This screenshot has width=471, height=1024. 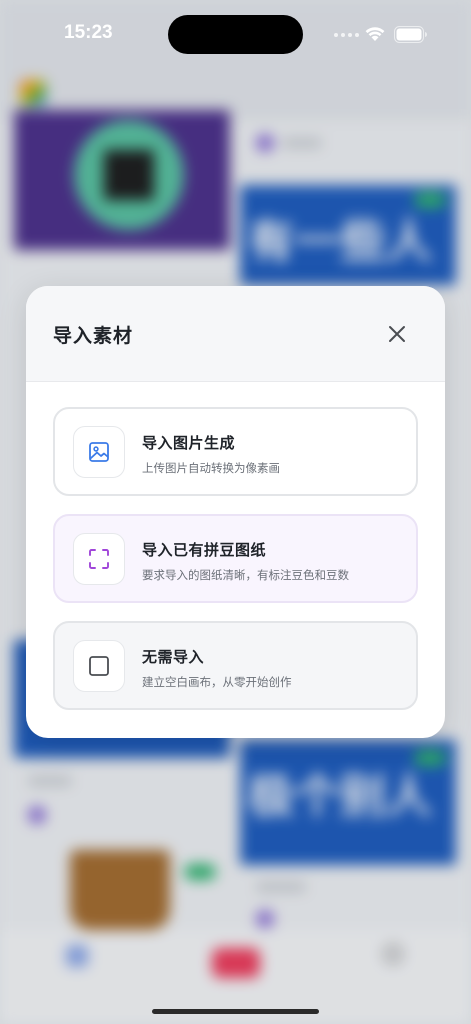 What do you see at coordinates (204, 550) in the screenshot?
I see `option-title: 导入已有拼豆图纸` at bounding box center [204, 550].